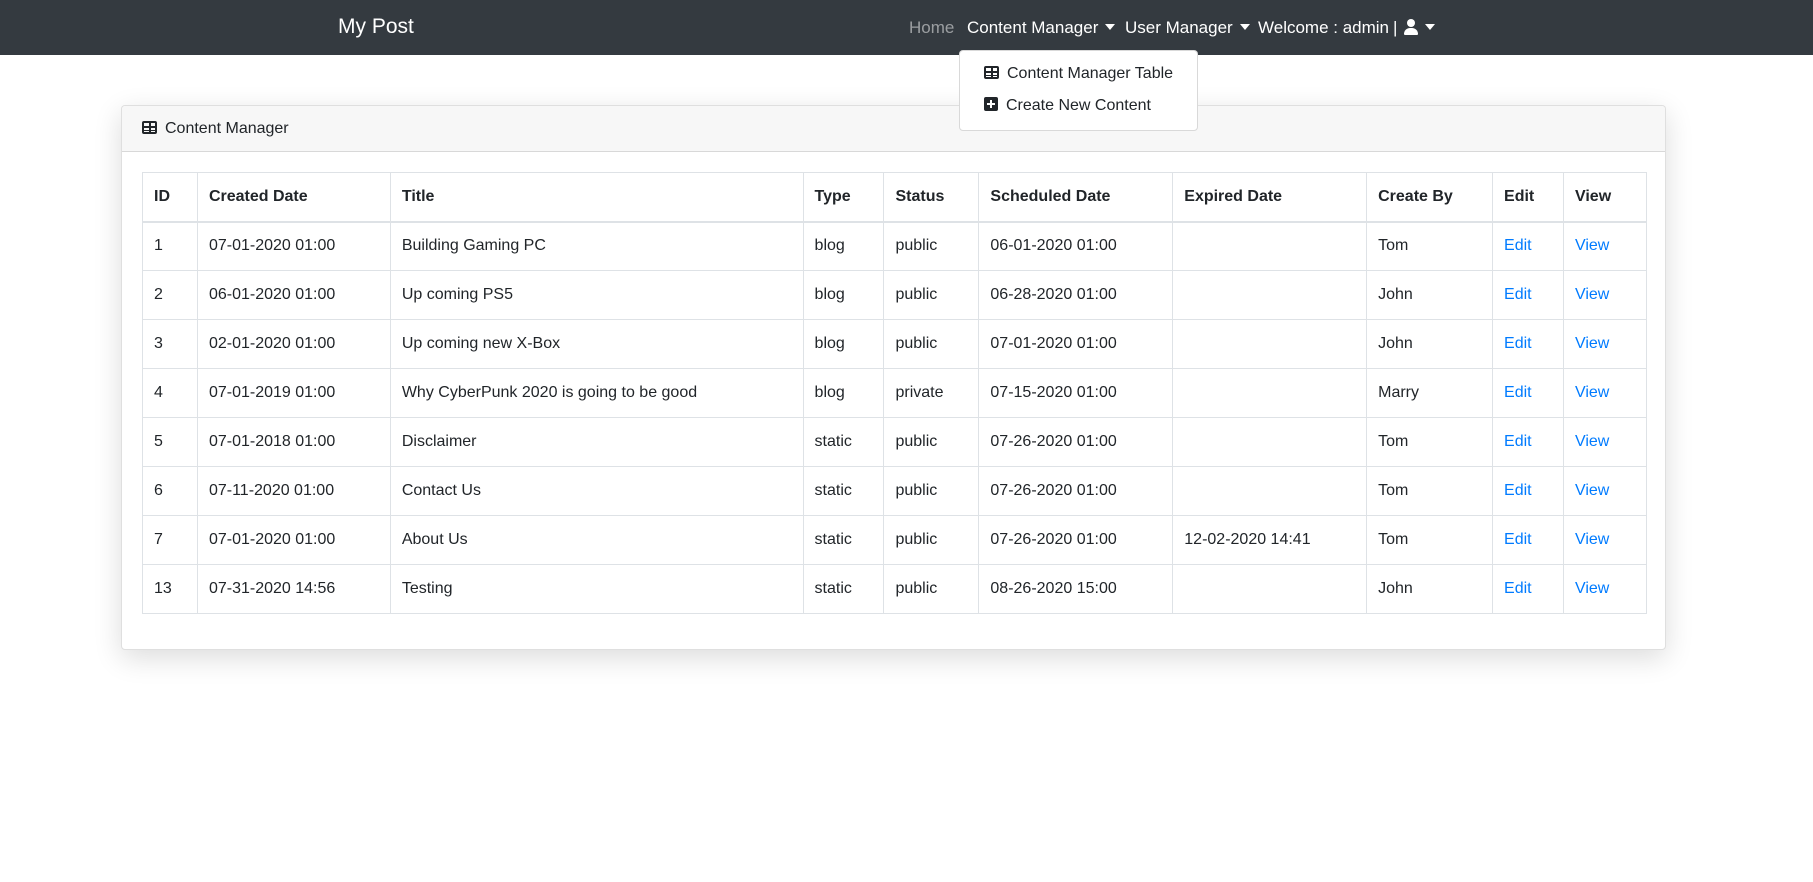  I want to click on column-header-scheduled-date: Scheduled Date, so click(1076, 197).